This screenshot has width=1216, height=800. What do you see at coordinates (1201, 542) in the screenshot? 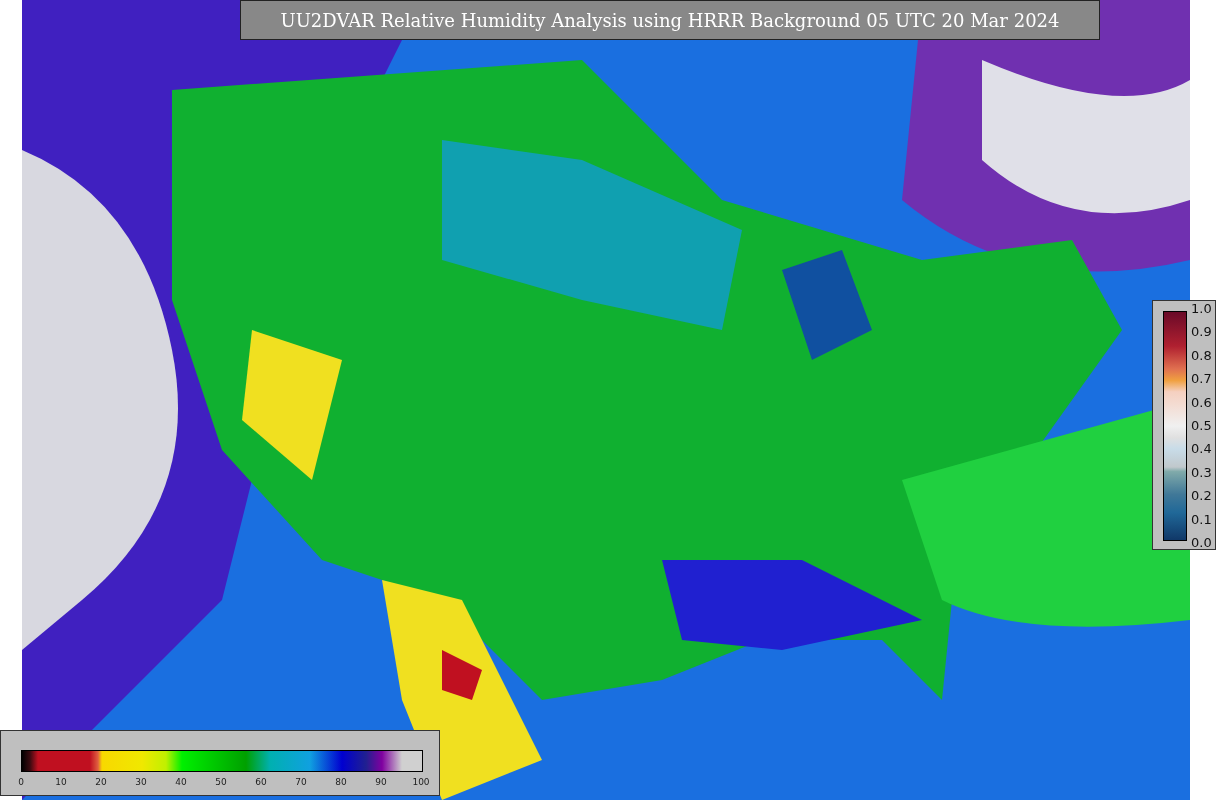
I see `tick-label: 0.0` at bounding box center [1201, 542].